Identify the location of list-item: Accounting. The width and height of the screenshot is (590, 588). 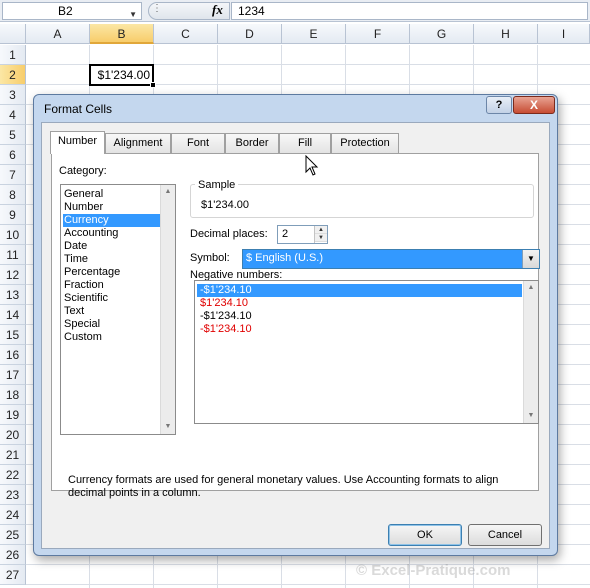
(113, 233).